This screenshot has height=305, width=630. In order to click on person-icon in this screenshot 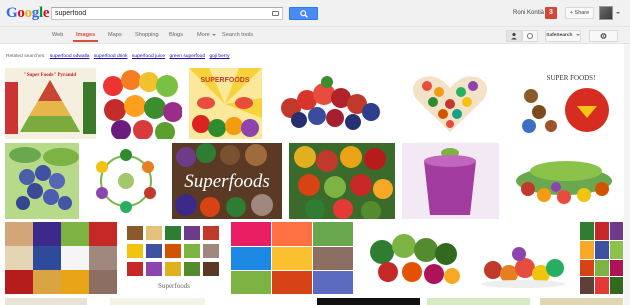, I will do `click(514, 36)`.